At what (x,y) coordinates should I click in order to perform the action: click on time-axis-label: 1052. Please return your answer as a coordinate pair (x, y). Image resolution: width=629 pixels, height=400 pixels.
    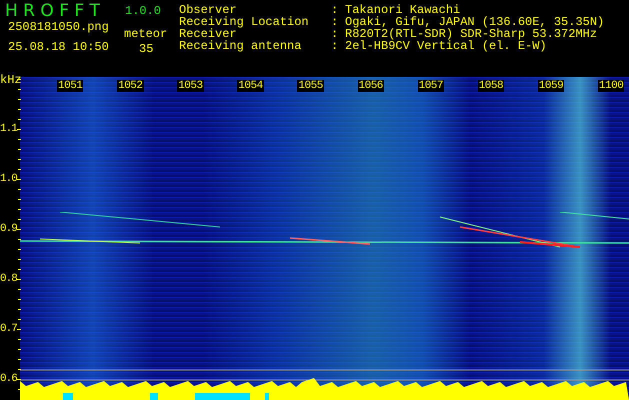
    Looking at the image, I should click on (130, 86).